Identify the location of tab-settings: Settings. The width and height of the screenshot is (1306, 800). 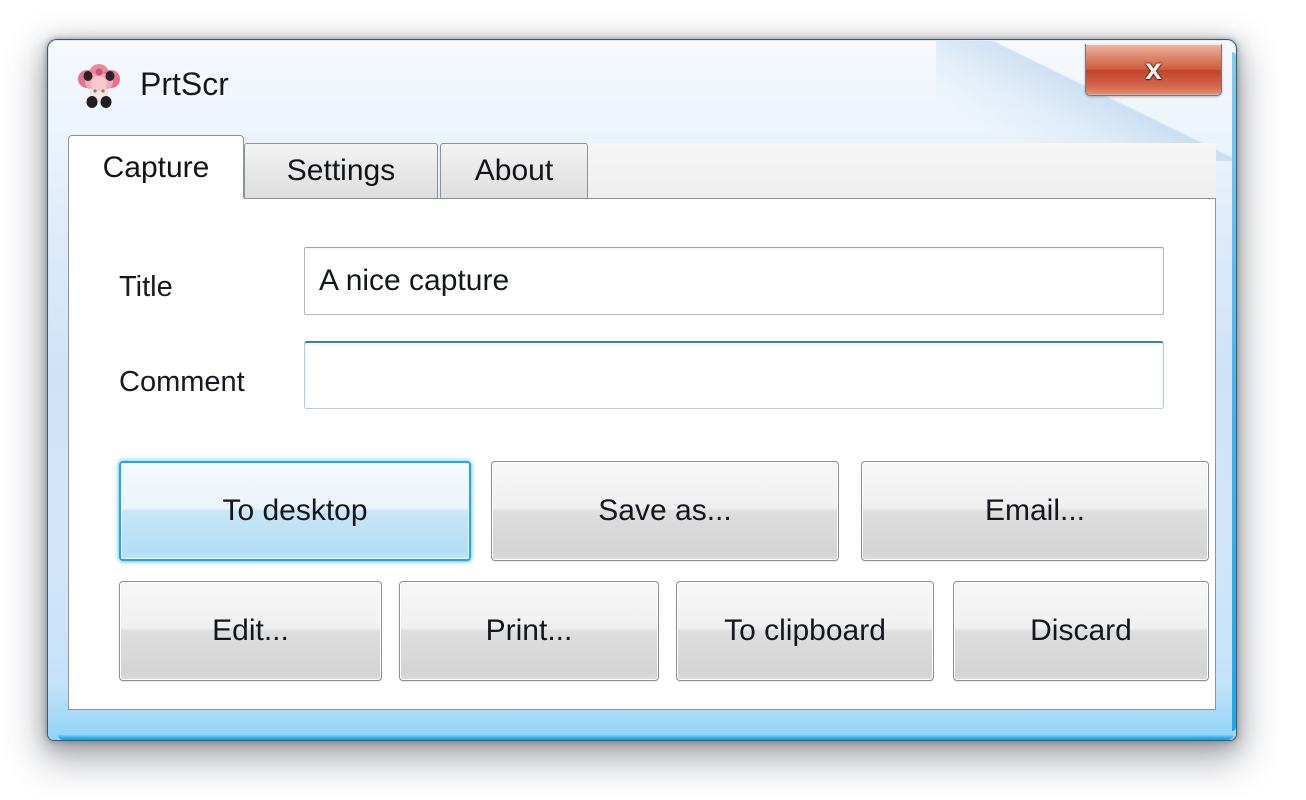
(341, 171).